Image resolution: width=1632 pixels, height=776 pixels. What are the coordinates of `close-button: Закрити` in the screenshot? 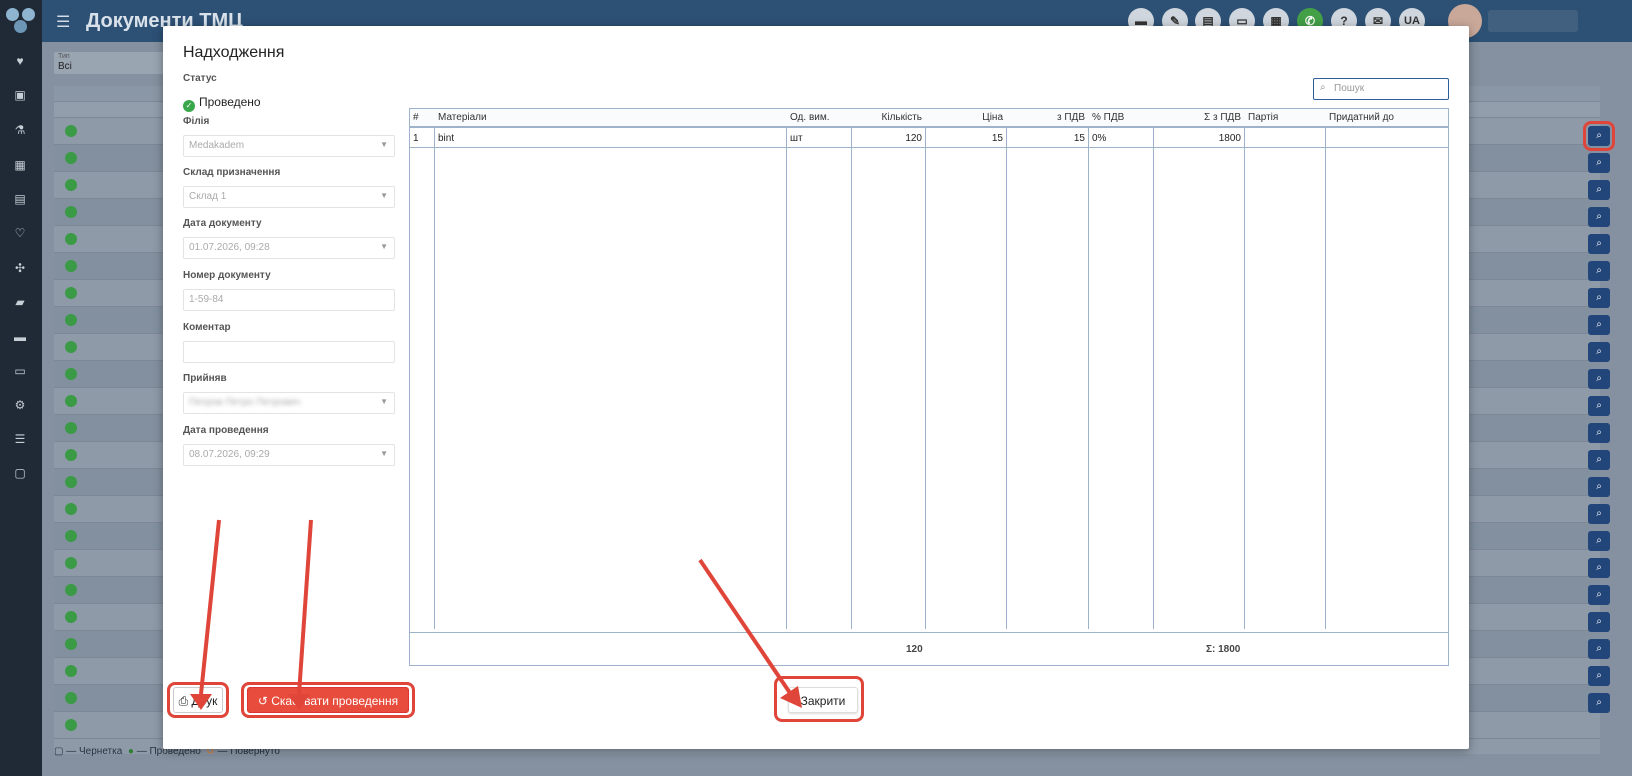 It's located at (823, 700).